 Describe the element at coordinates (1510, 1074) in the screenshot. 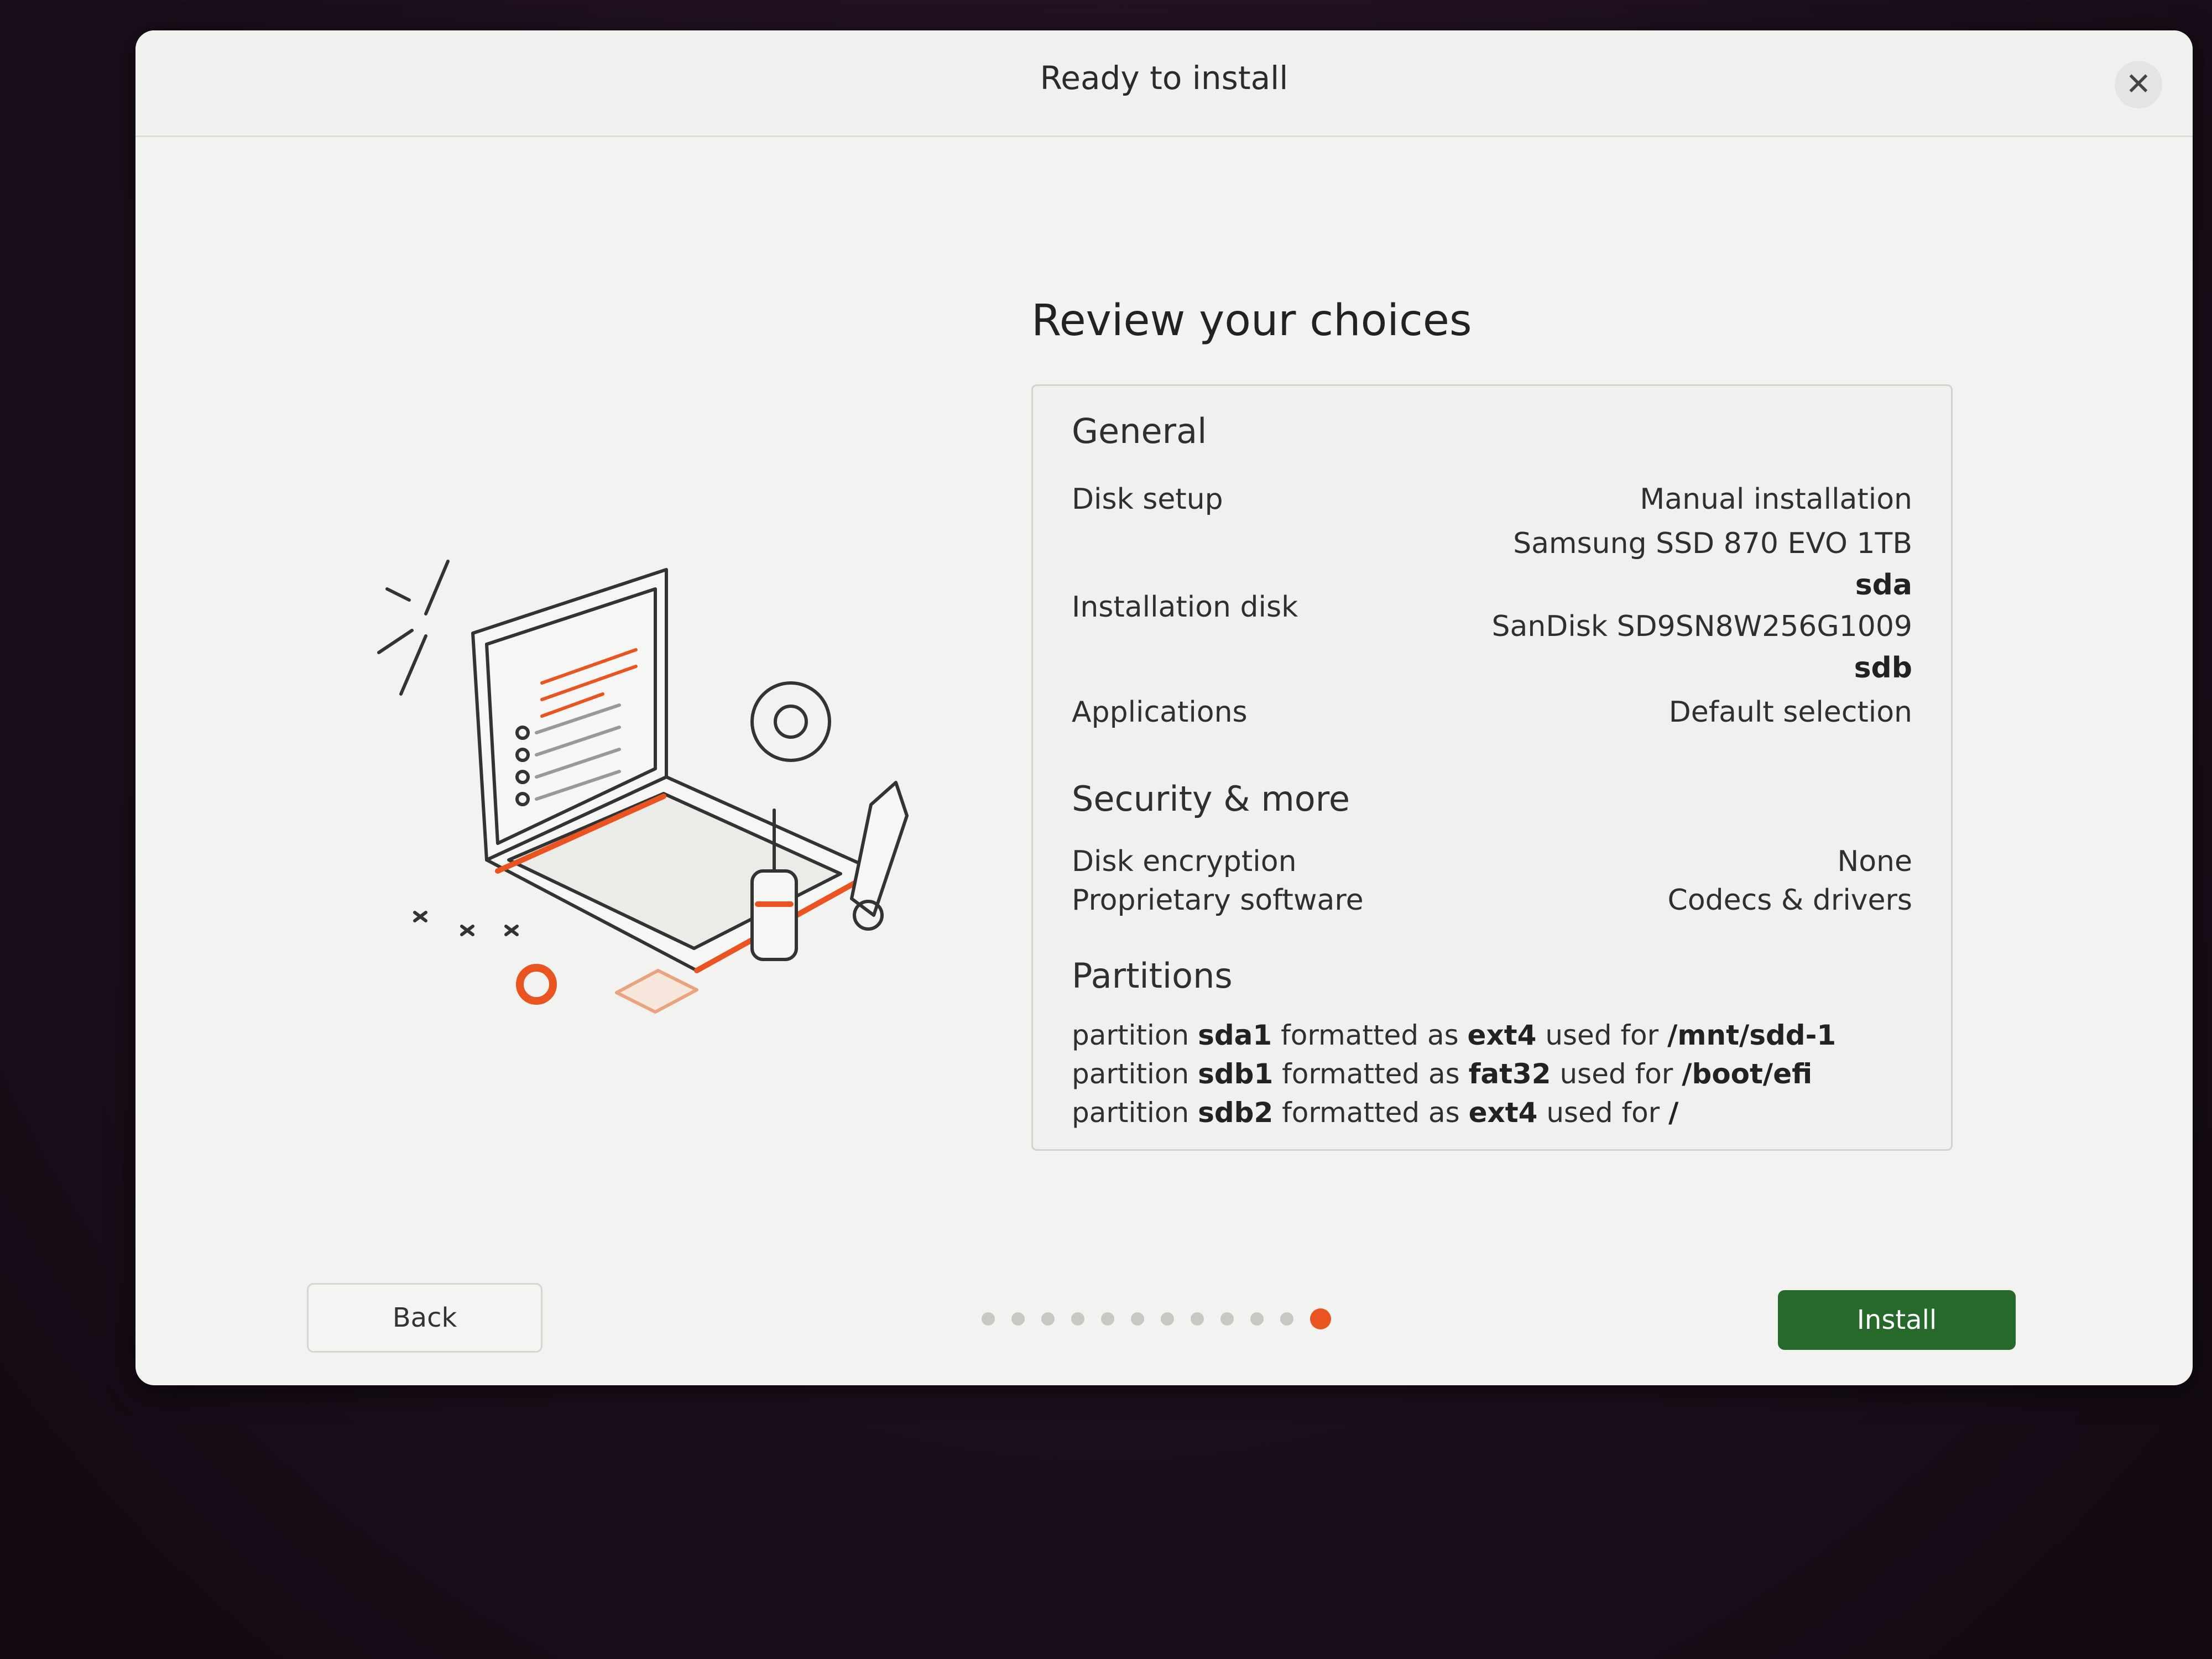

I see `partition-fs: fat32` at that location.